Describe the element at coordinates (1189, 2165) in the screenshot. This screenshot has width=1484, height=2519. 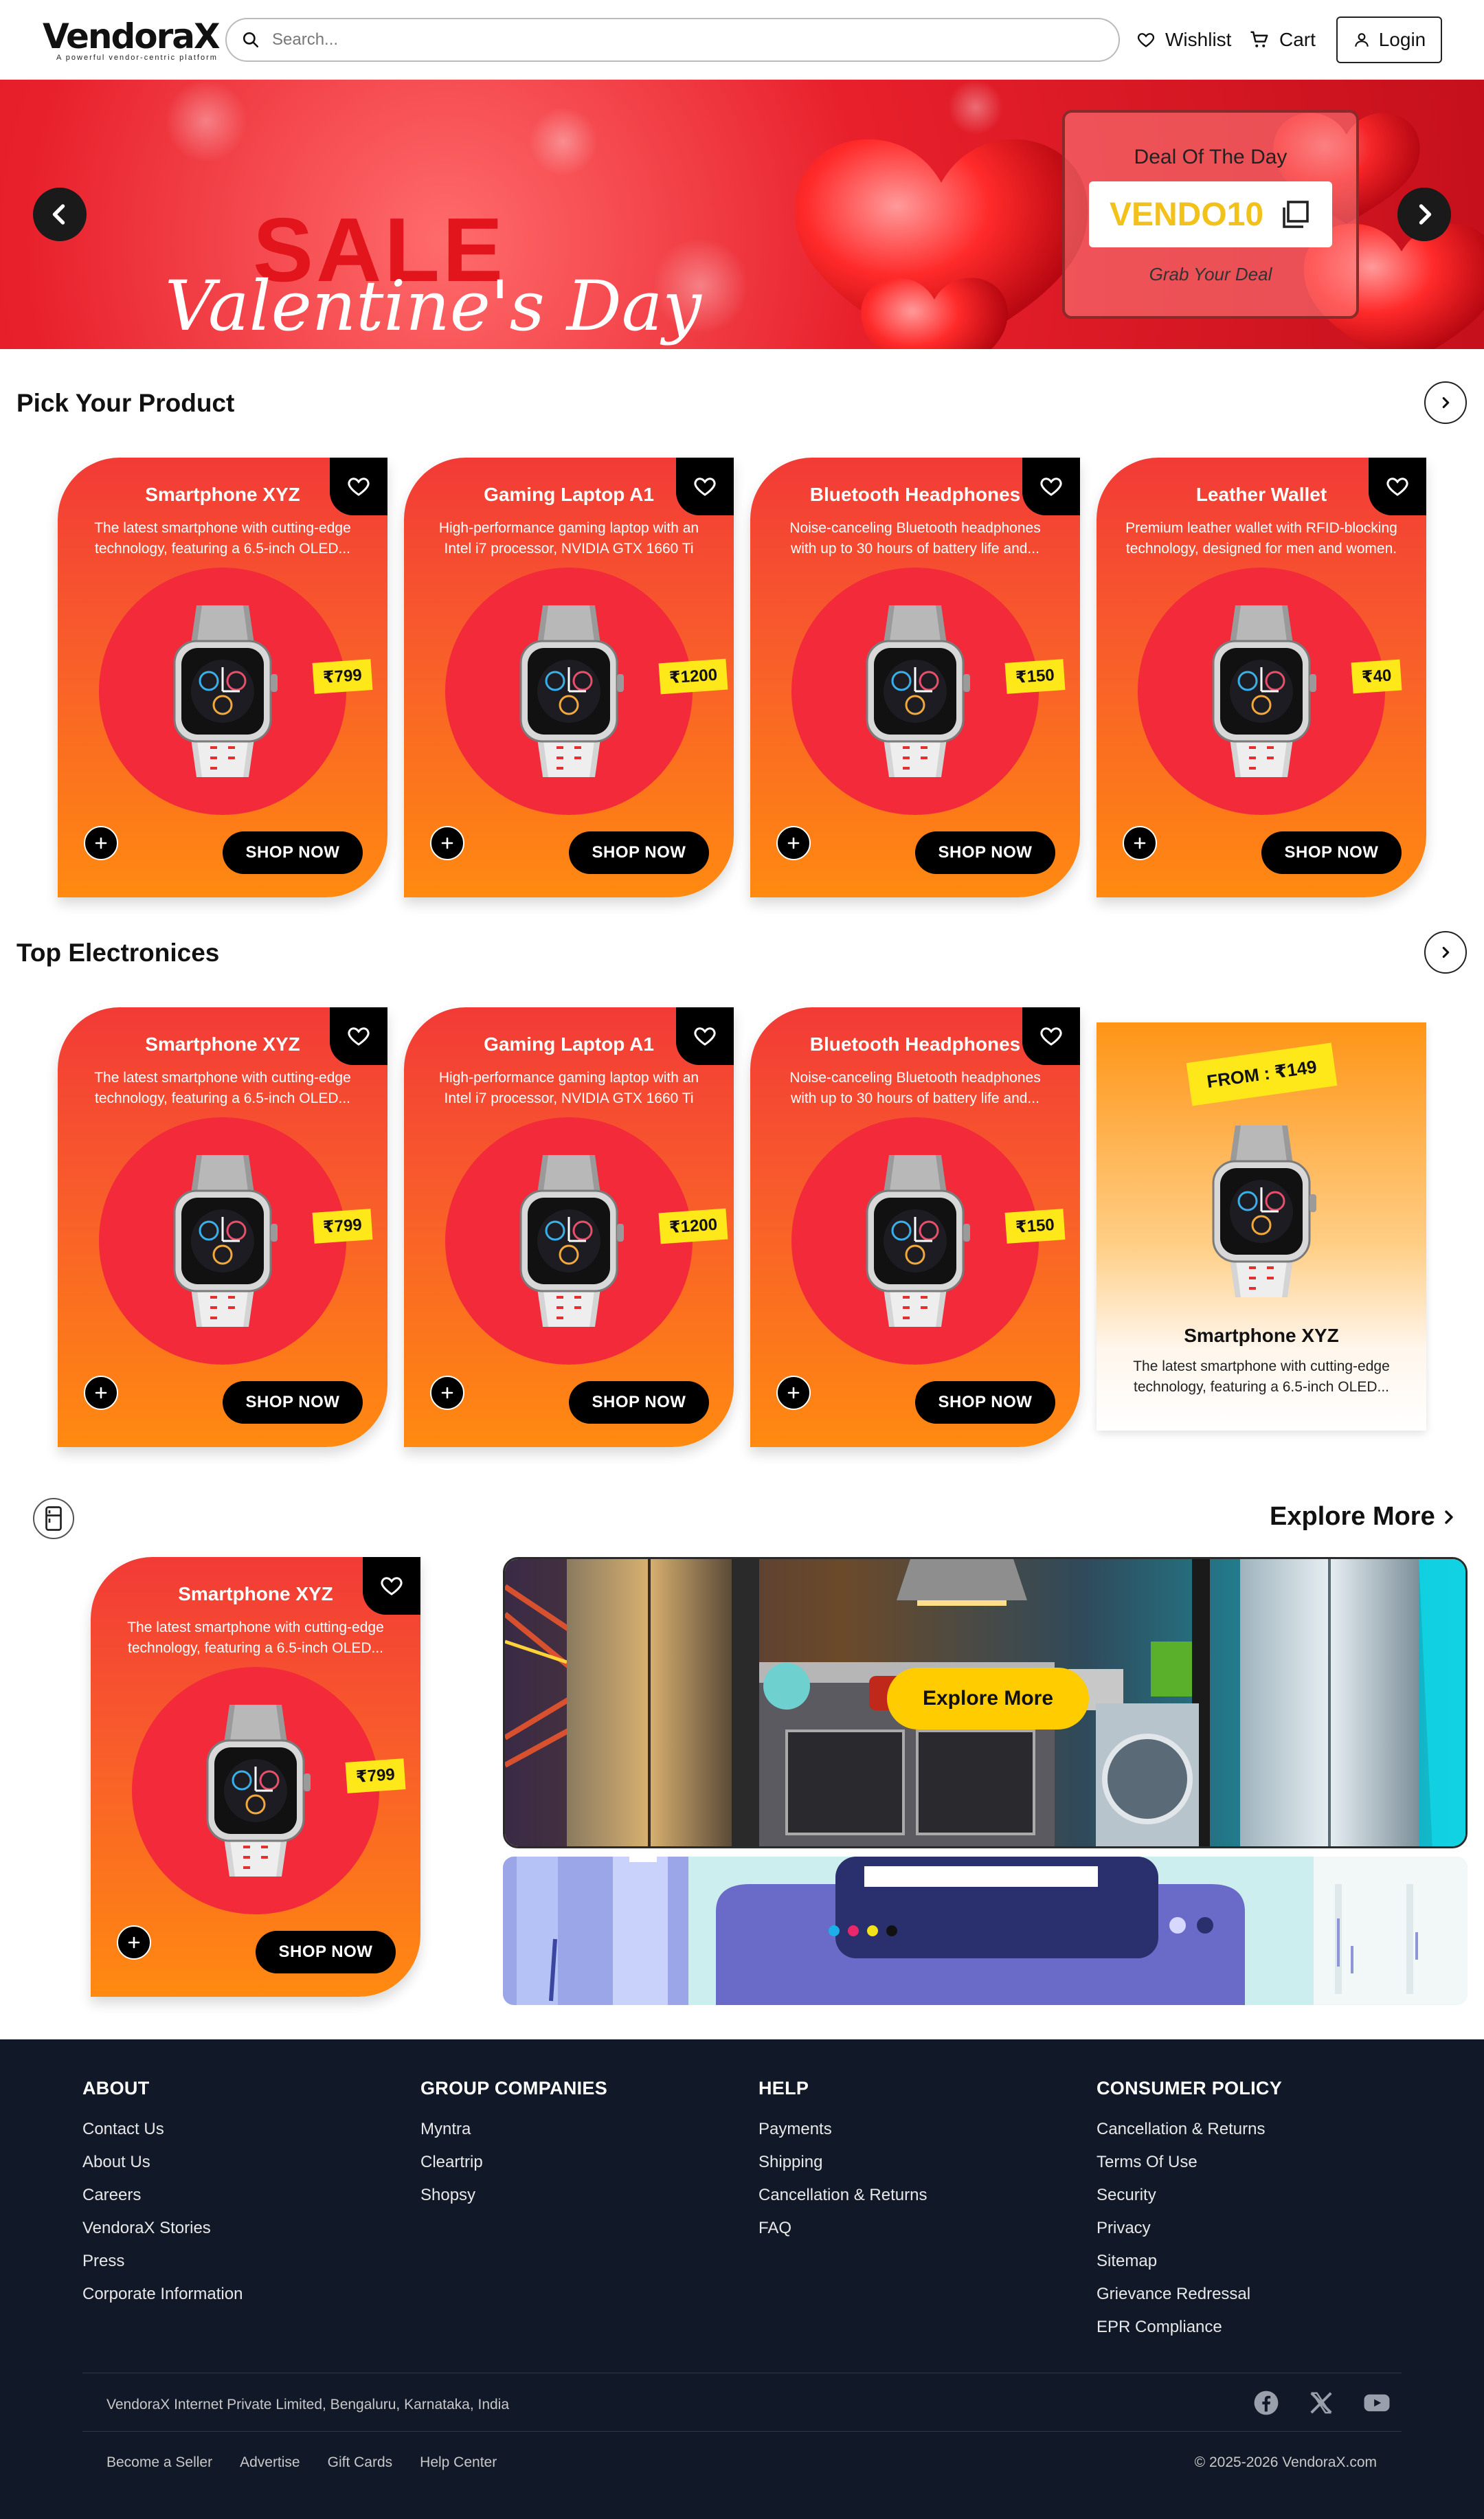
I see `footer-link: Terms Of Use` at that location.